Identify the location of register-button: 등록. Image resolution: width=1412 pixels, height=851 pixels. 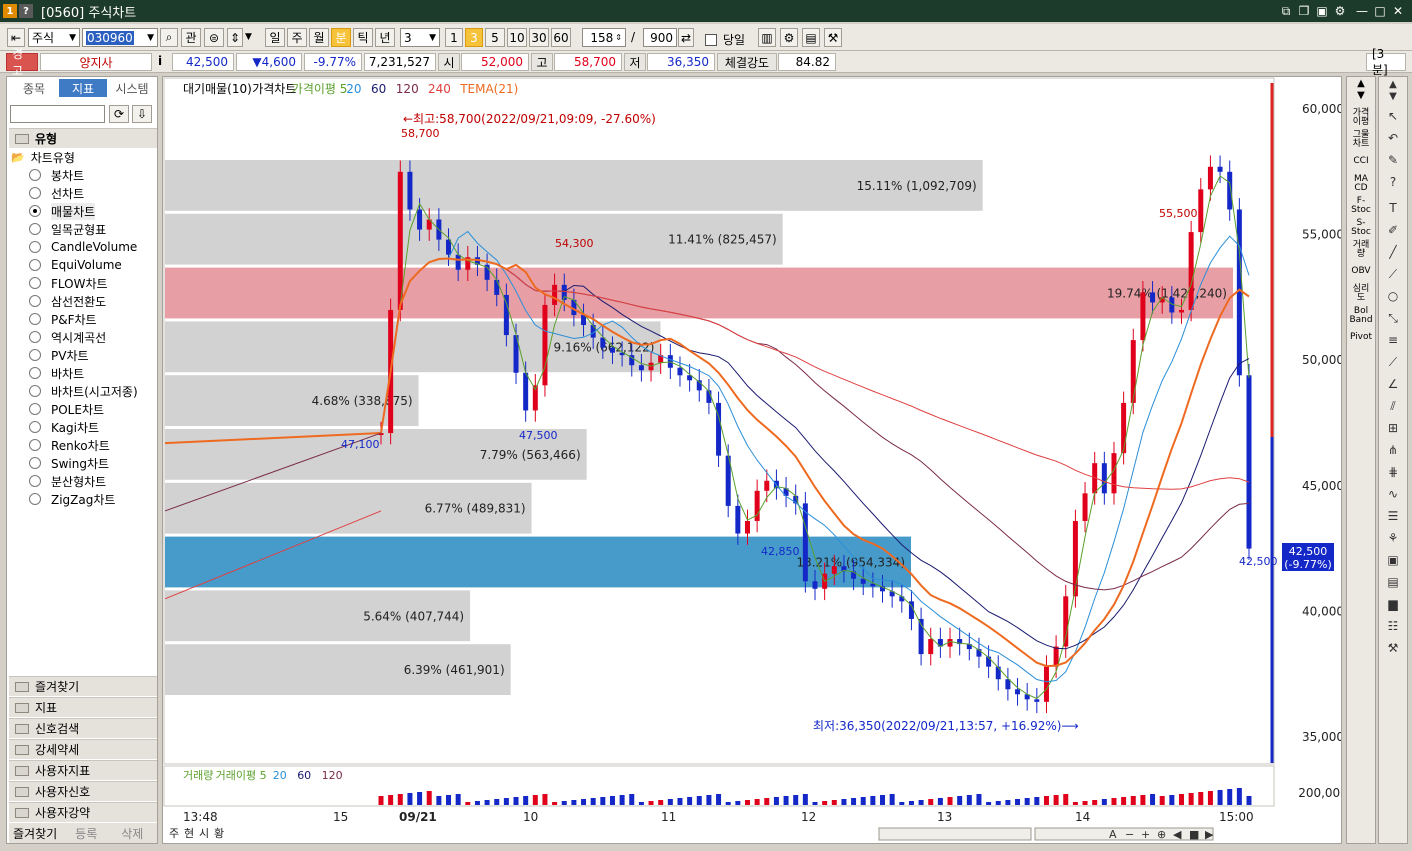
(86, 833).